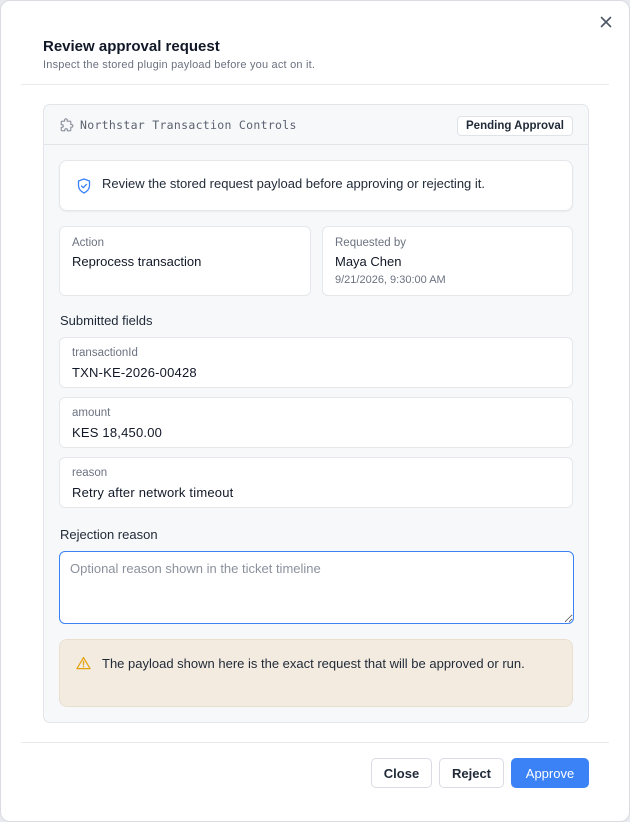 Image resolution: width=630 pixels, height=822 pixels. Describe the element at coordinates (84, 186) in the screenshot. I see `shield-icon` at that location.